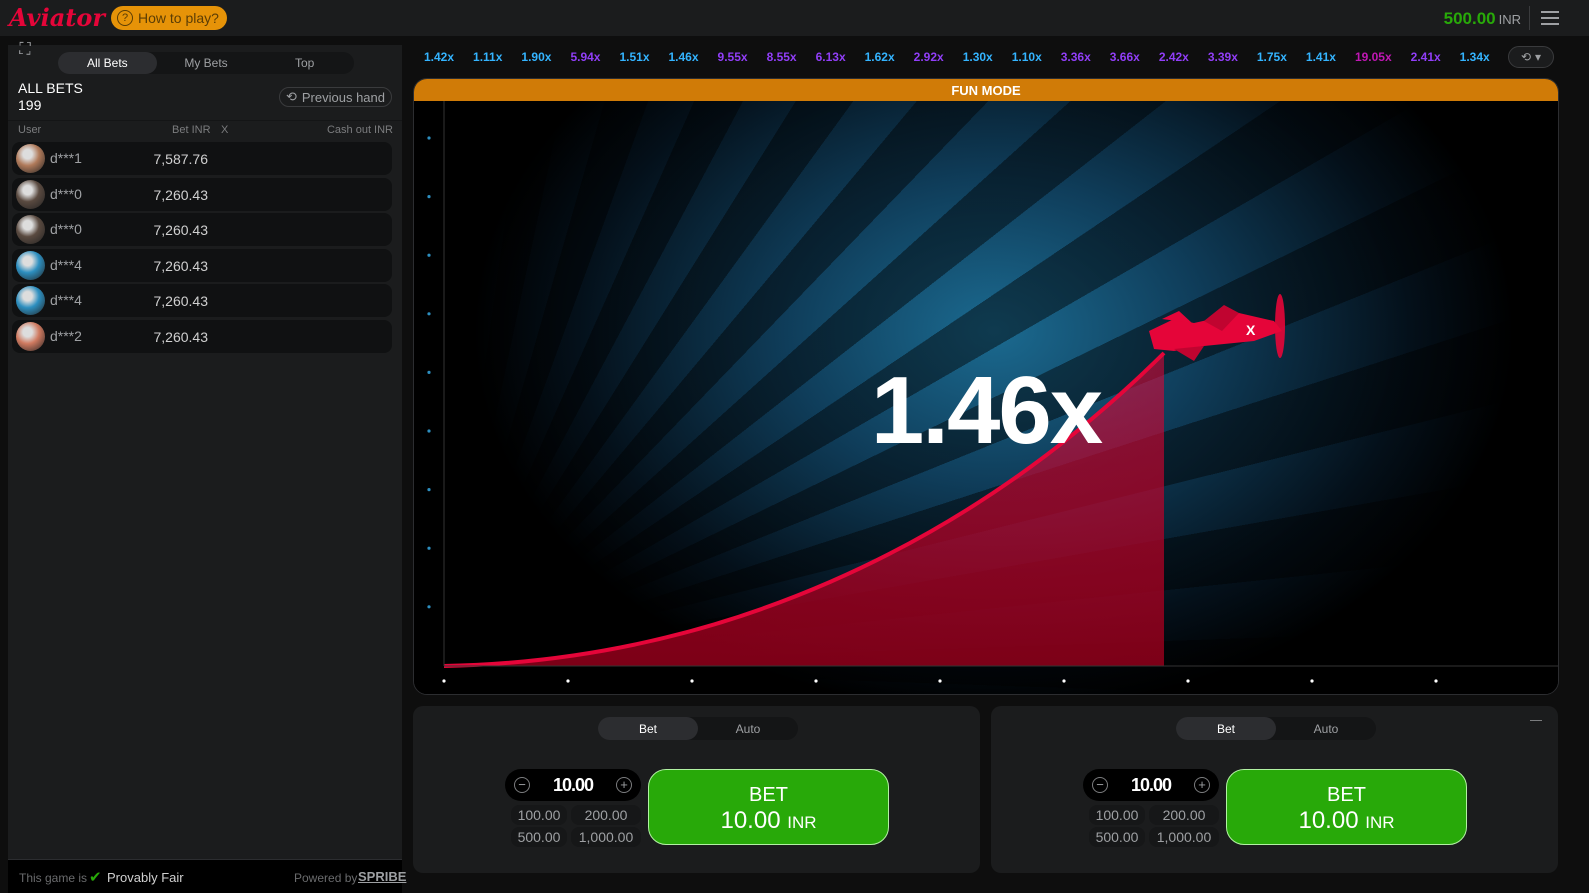  What do you see at coordinates (1217, 327) in the screenshot?
I see `plane-icon: X` at bounding box center [1217, 327].